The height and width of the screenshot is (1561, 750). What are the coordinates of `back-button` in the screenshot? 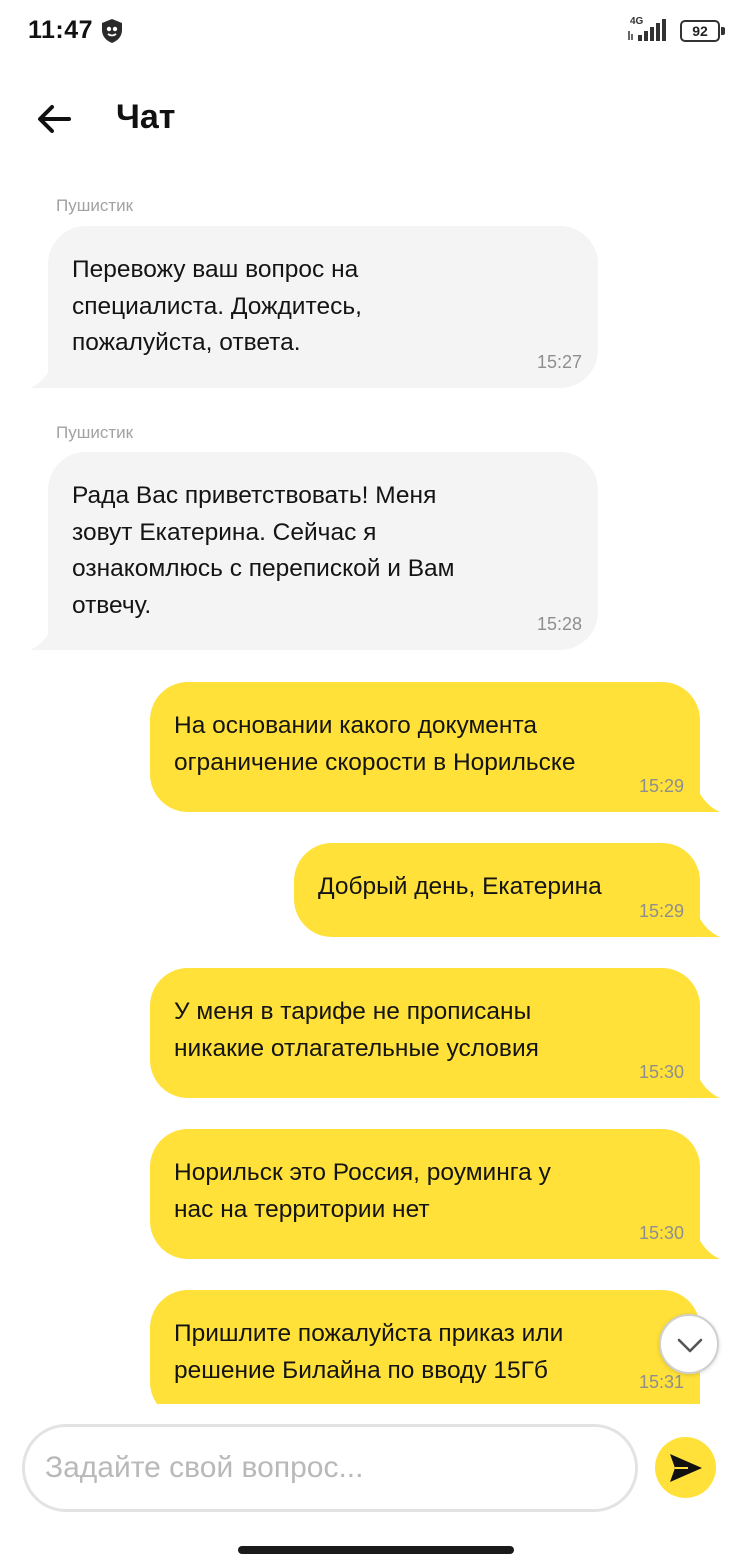 It's located at (55, 119).